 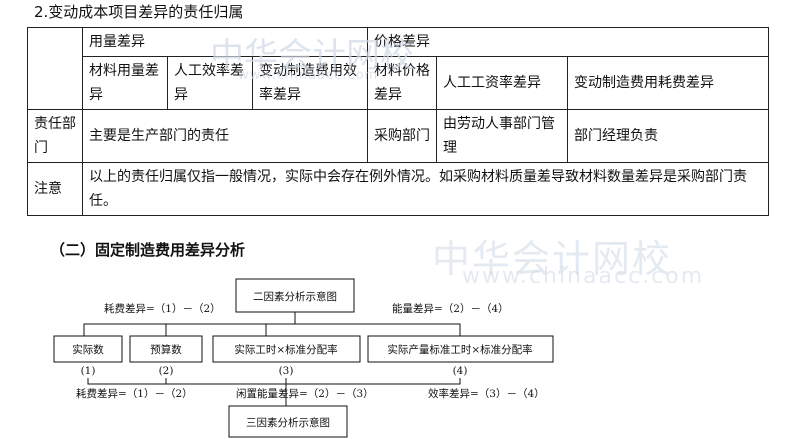 I want to click on three-factor-box-label: 三因素分析示意图, so click(x=288, y=422).